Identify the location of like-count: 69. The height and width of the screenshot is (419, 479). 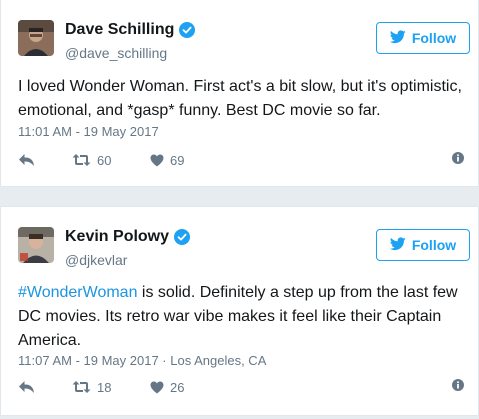
(177, 160).